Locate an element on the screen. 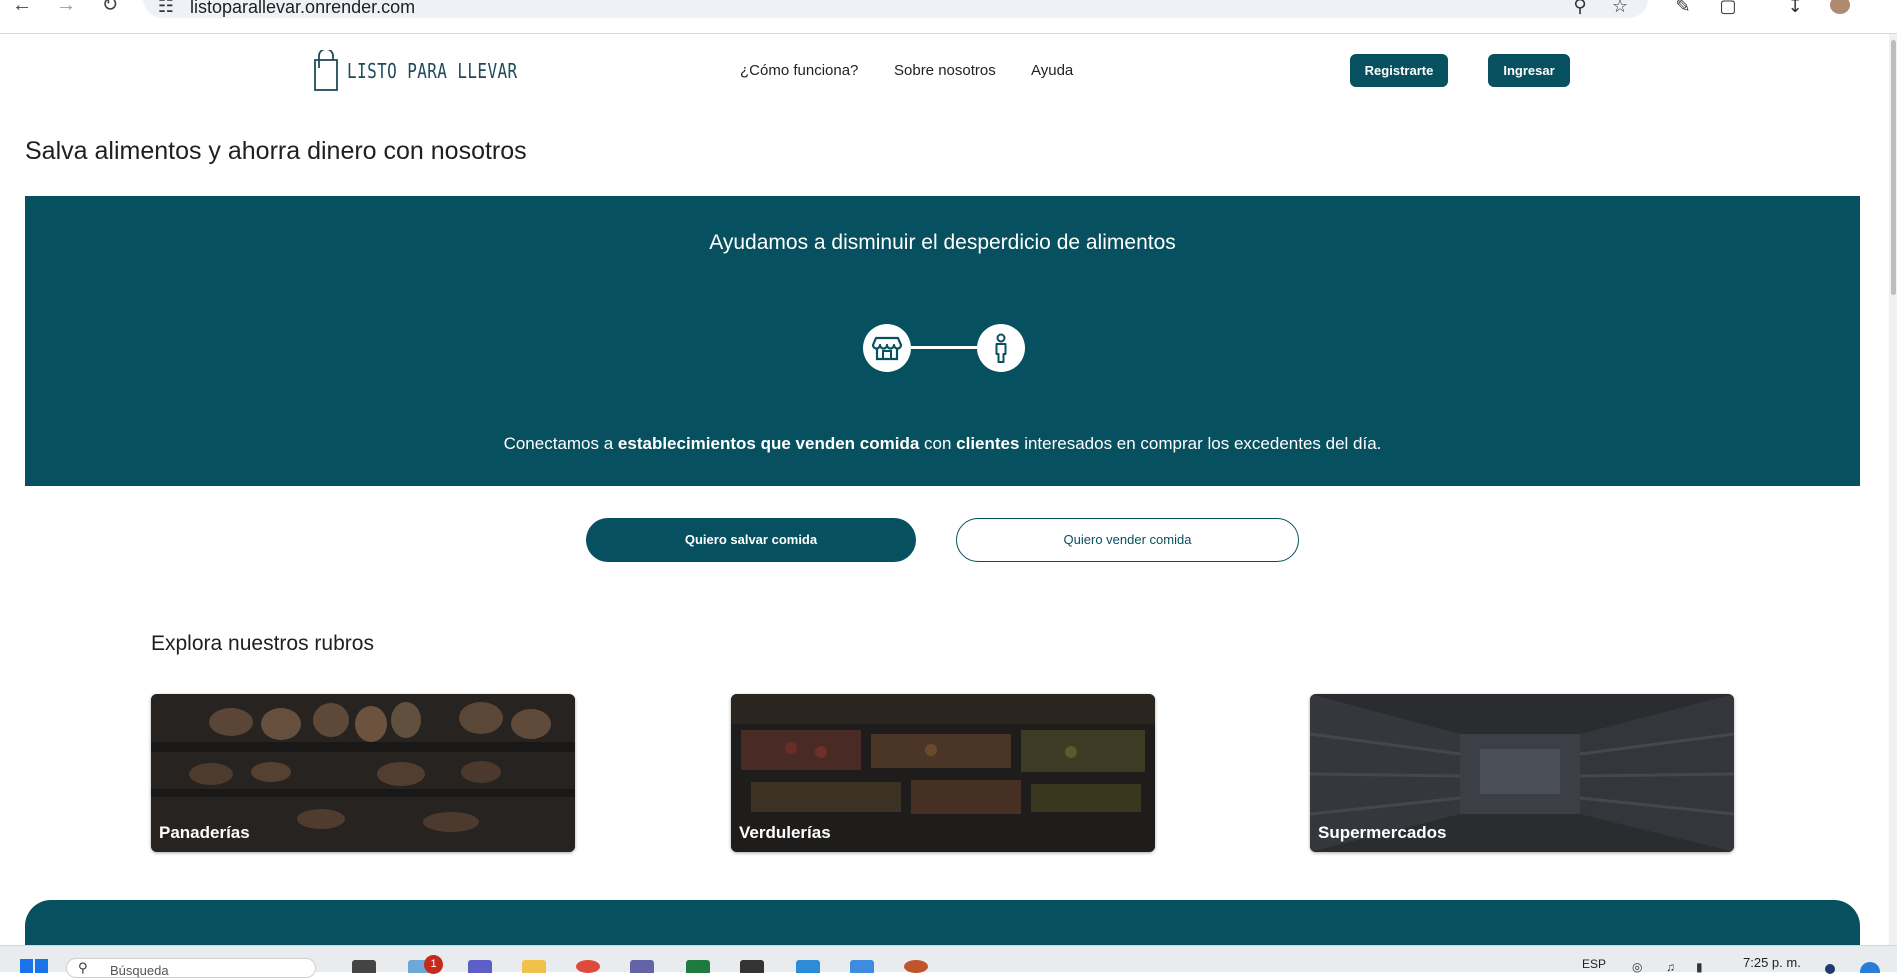 This screenshot has height=978, width=1897. chrome-icon is located at coordinates (588, 966).